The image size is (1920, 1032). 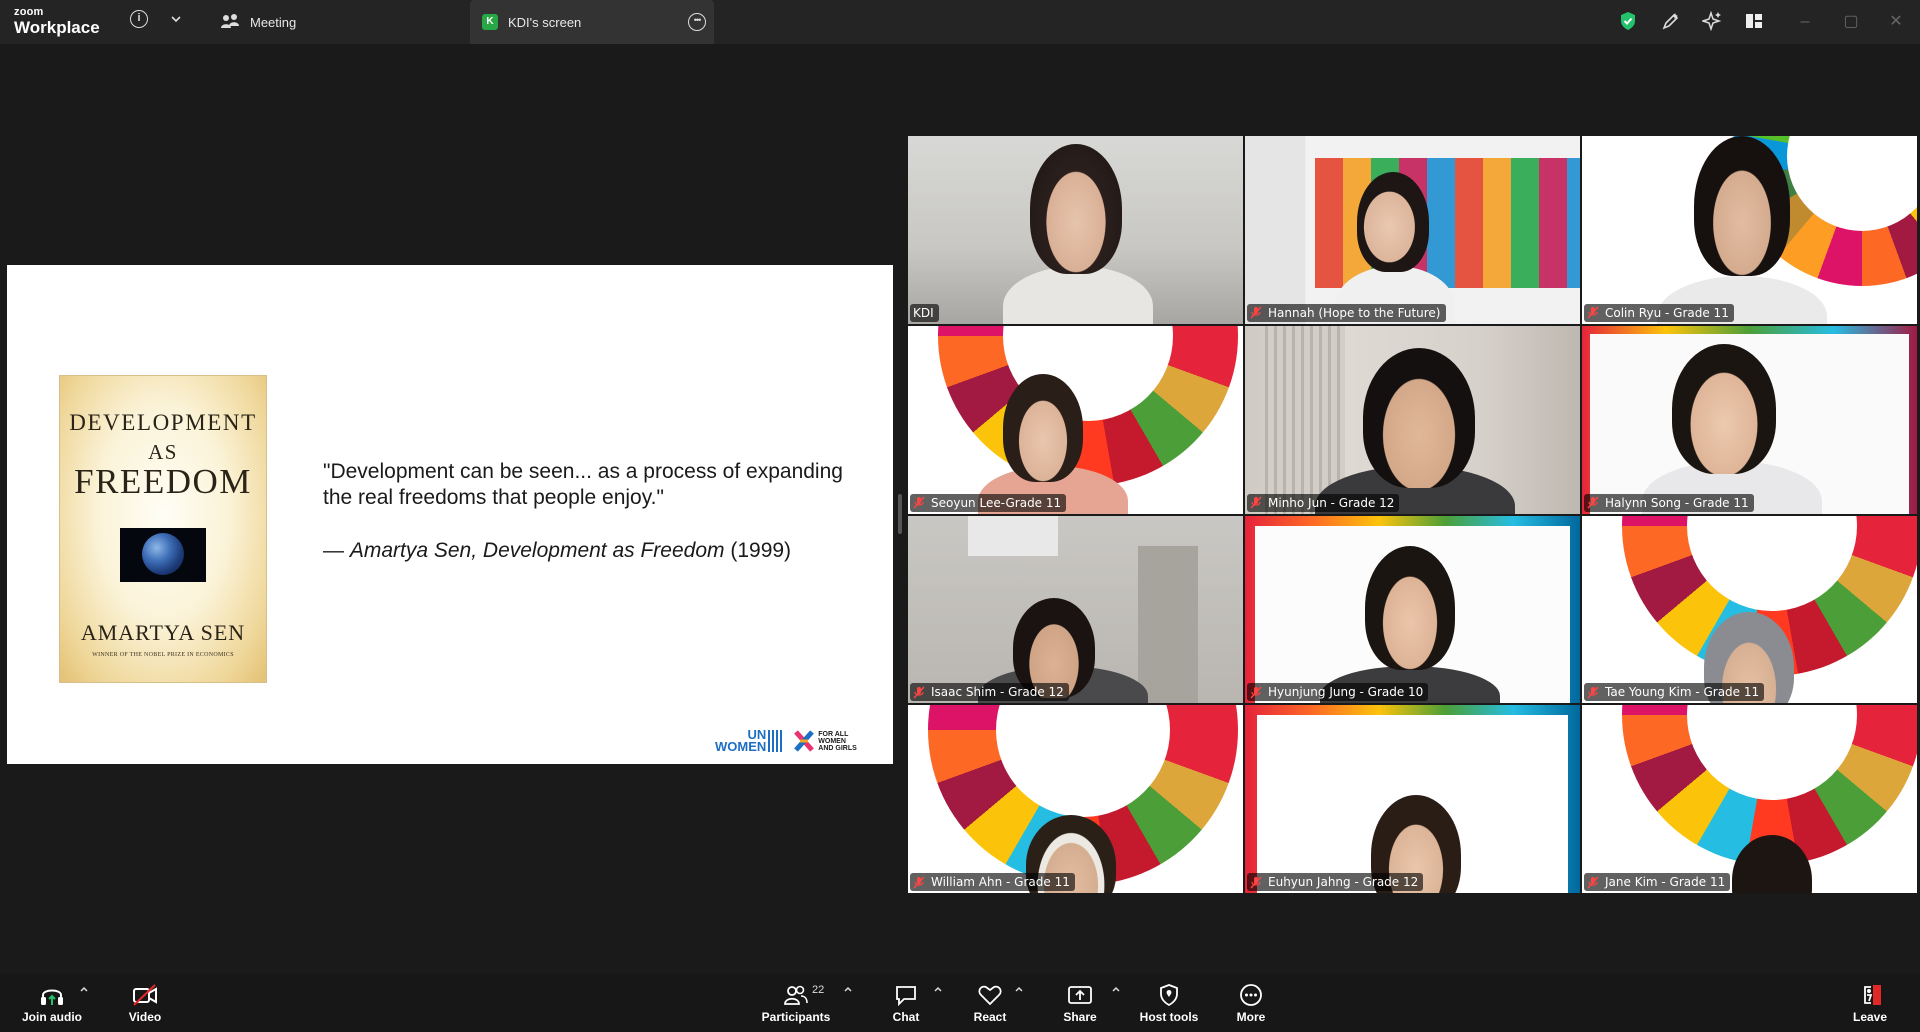 What do you see at coordinates (57, 22) in the screenshot?
I see `zoom-logo: zoom Workplace` at bounding box center [57, 22].